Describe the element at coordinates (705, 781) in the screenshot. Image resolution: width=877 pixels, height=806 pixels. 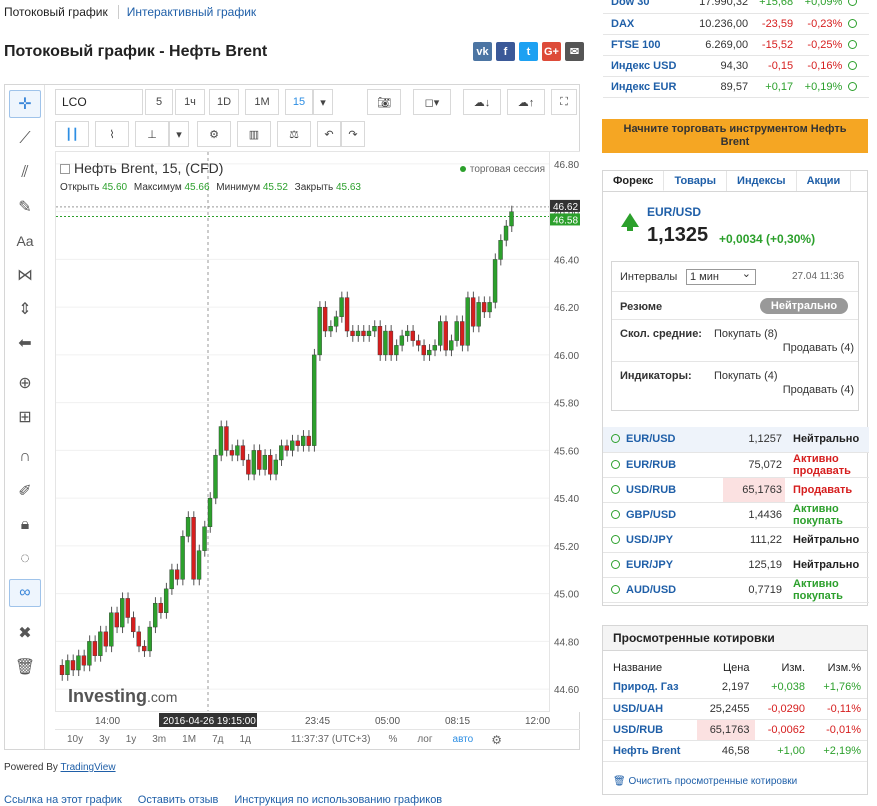
I see `clear-viewed-link: 🗑︎ Очистить просмотренные котировки` at that location.